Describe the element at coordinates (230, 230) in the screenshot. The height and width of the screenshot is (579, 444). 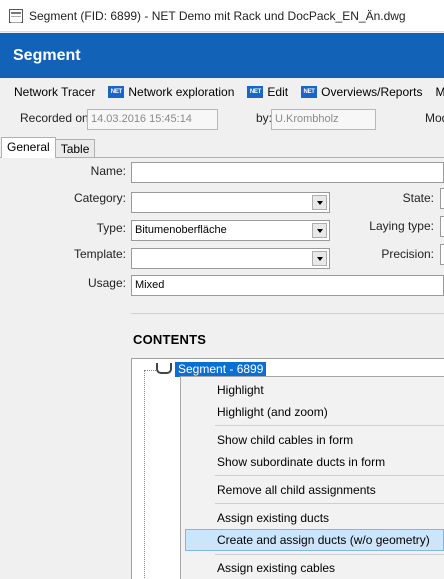
I see `type-combo: Bitumenoberfläche` at that location.